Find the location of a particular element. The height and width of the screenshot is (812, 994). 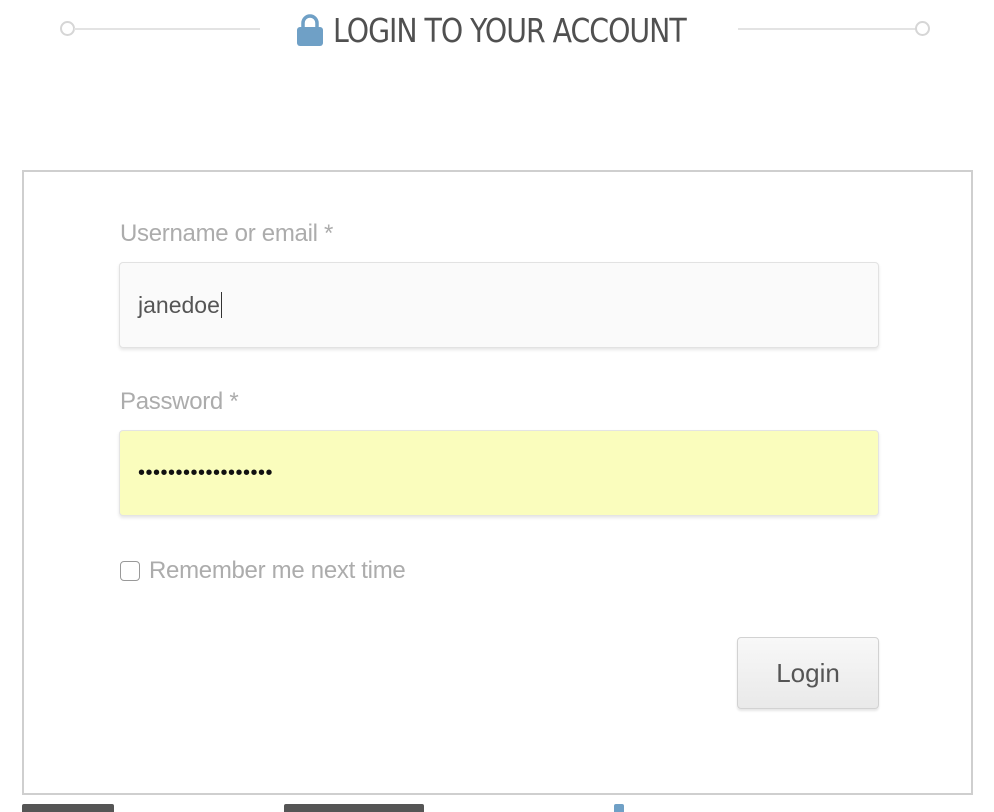

remember-me-label: Remember me next time is located at coordinates (277, 571).